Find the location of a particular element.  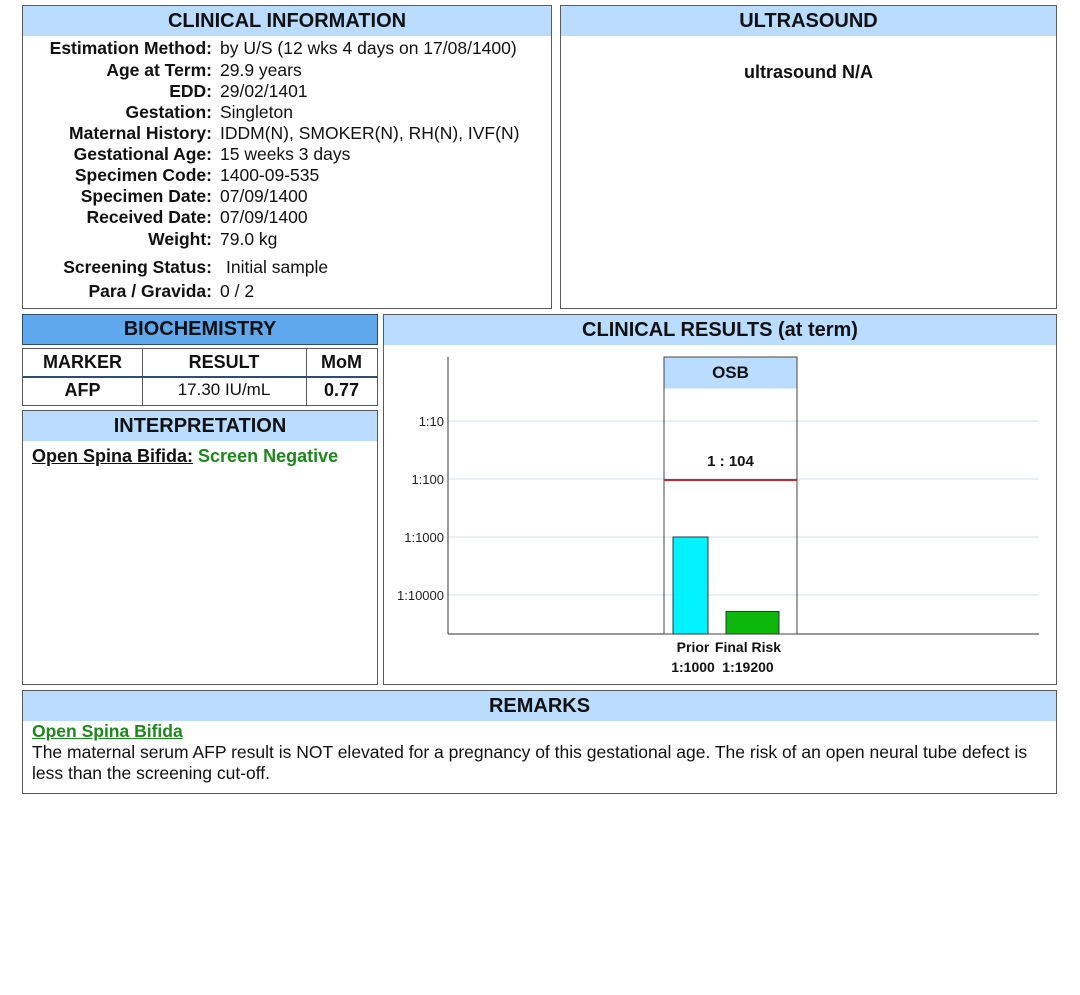

cutoff-label: 1 : 104 is located at coordinates (730, 461).